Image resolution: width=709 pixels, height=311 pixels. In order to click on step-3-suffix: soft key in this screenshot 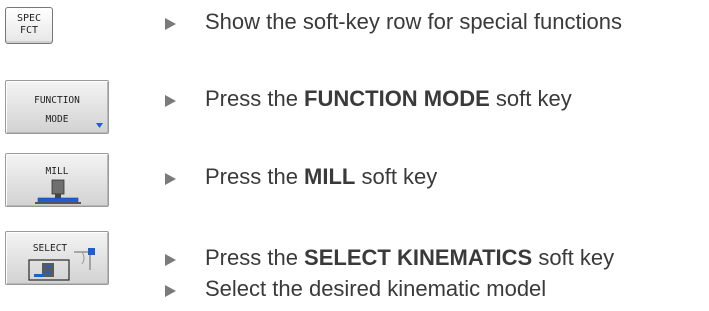, I will do `click(396, 176)`.